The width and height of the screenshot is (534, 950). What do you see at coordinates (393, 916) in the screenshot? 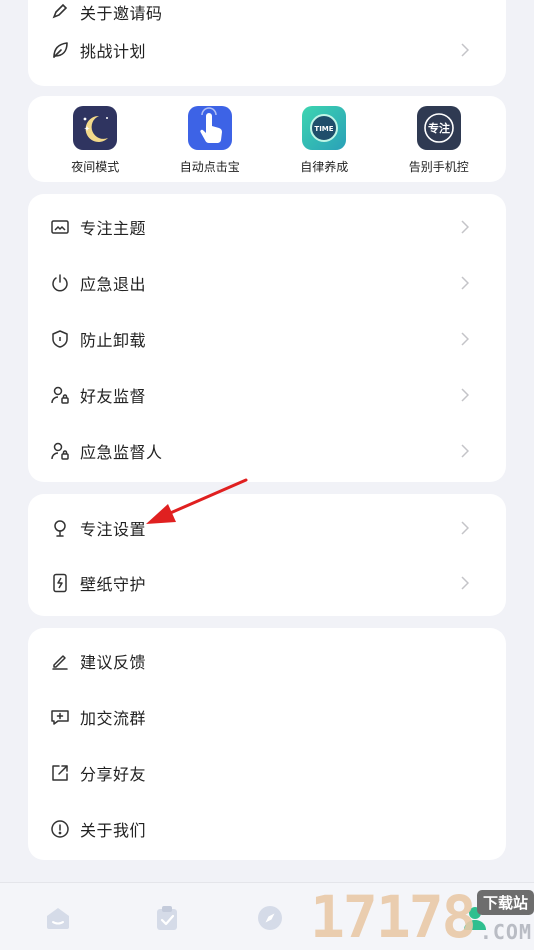
I see `watermark-number: 17178` at bounding box center [393, 916].